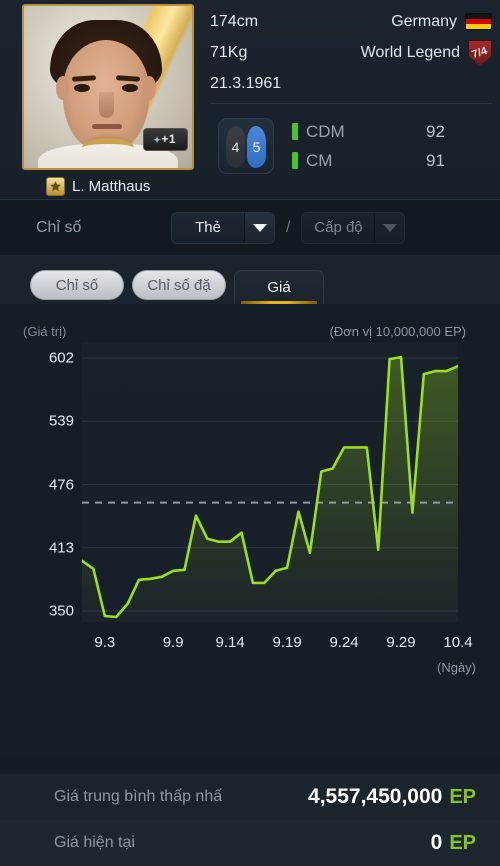 This screenshot has height=866, width=500. What do you see at coordinates (111, 186) in the screenshot?
I see `player-name: L. Matthaus` at bounding box center [111, 186].